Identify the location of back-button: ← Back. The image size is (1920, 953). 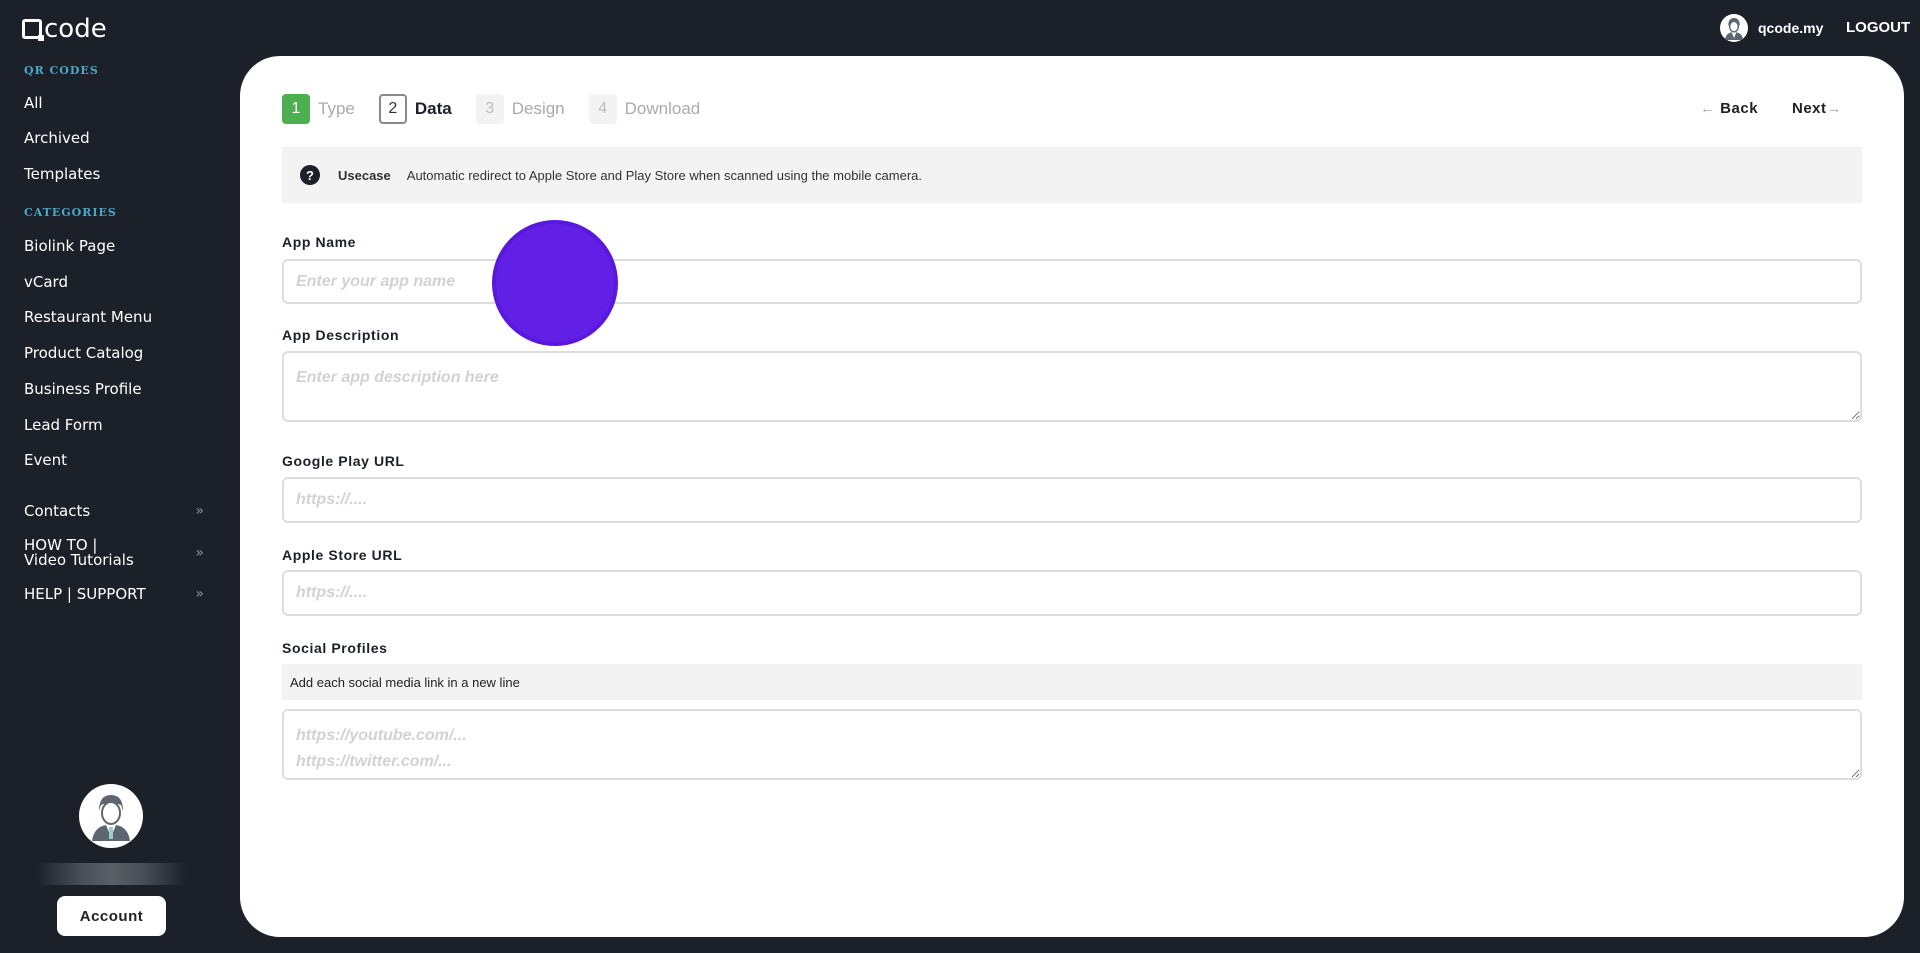
(1729, 108).